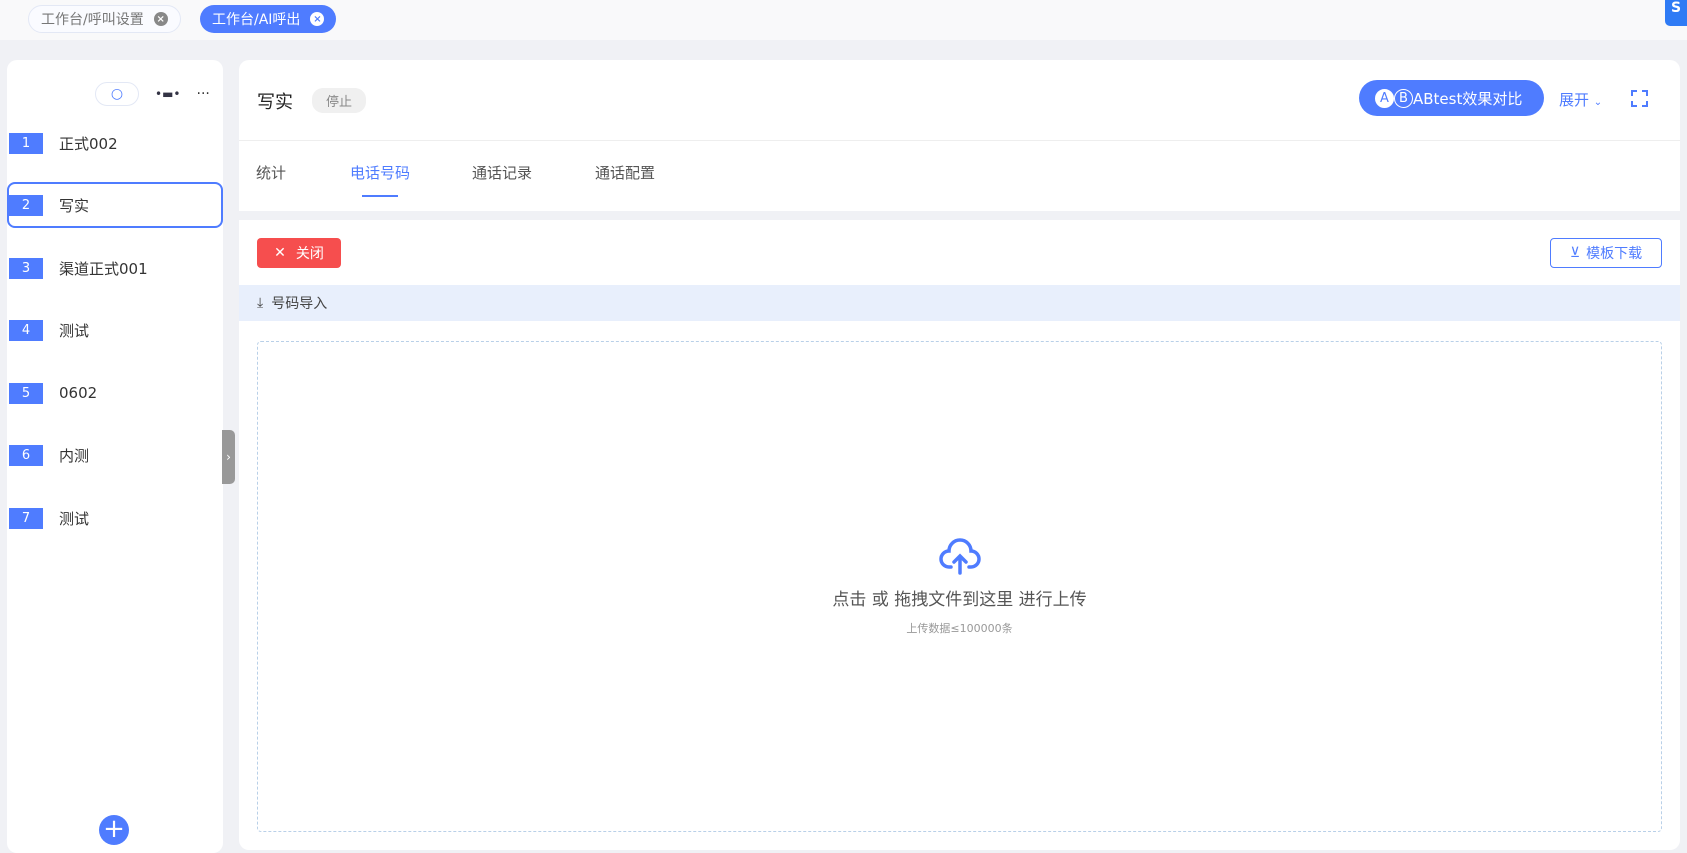 The height and width of the screenshot is (853, 1687). Describe the element at coordinates (26, 518) in the screenshot. I see `item-number: 7` at that location.